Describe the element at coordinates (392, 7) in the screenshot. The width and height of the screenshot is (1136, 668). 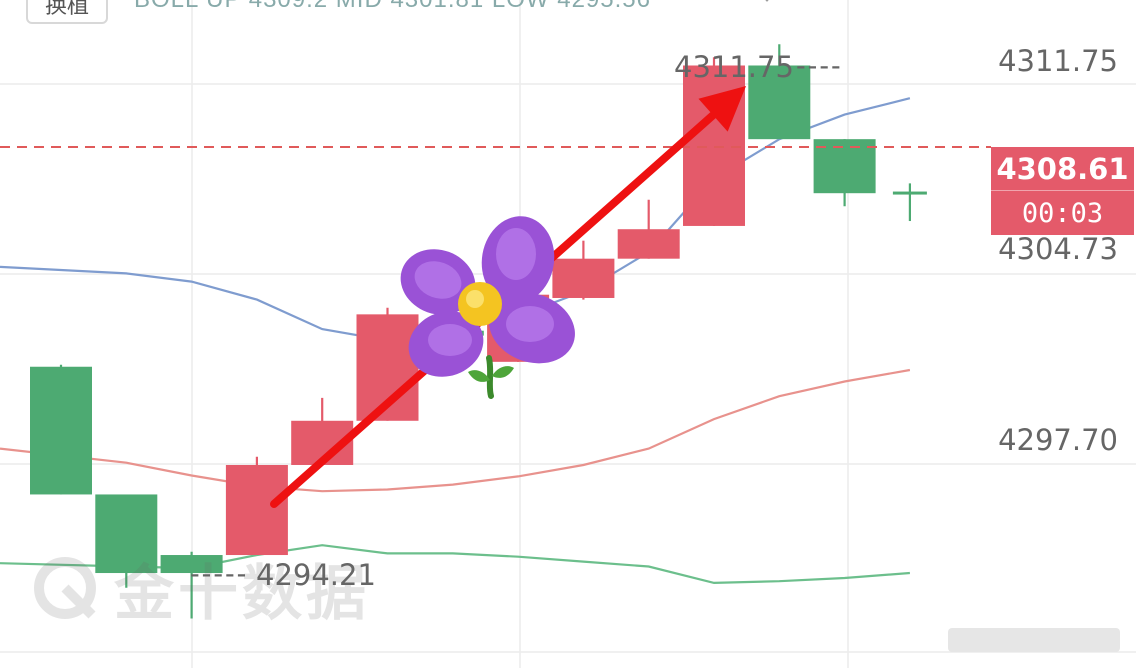
I see `indicator-readout: BOLL UP 4309.2 MID 4301.81 LOW 4295.56` at that location.